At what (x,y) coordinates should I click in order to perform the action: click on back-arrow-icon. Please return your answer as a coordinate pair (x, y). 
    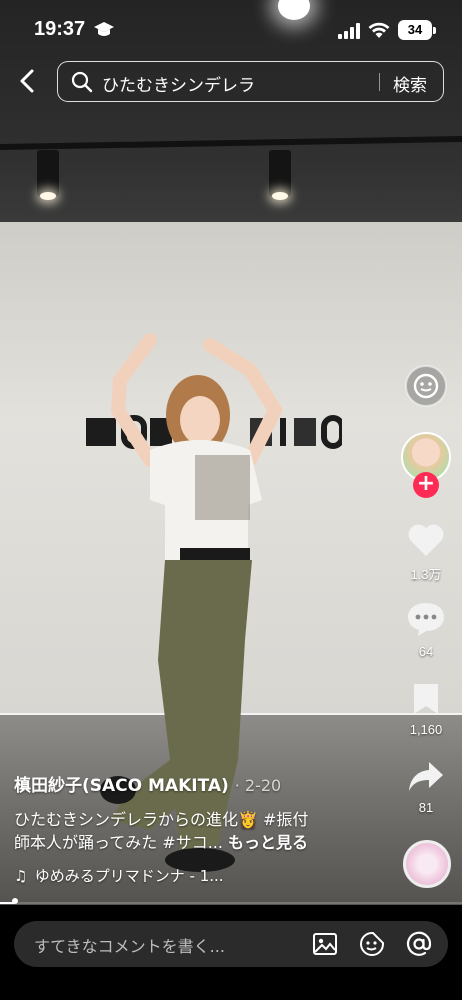
    Looking at the image, I should click on (28, 81).